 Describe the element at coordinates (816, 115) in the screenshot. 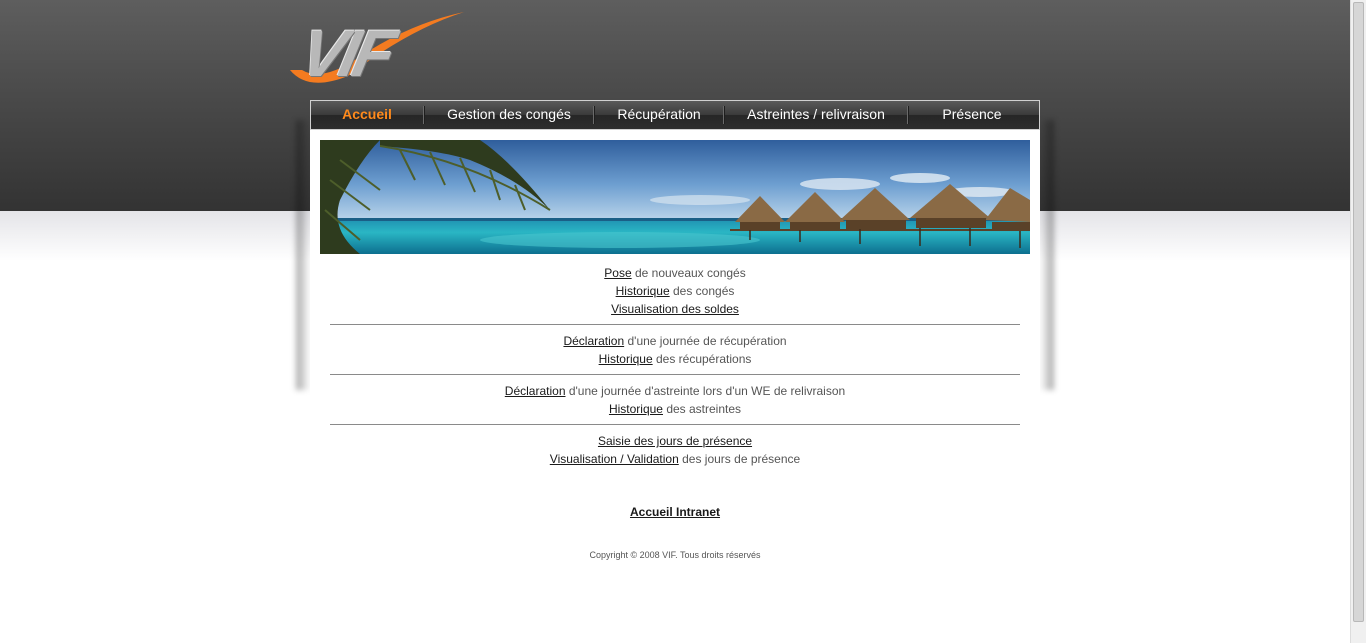

I see `nav-astreintes: Astreintes / relivraison` at that location.